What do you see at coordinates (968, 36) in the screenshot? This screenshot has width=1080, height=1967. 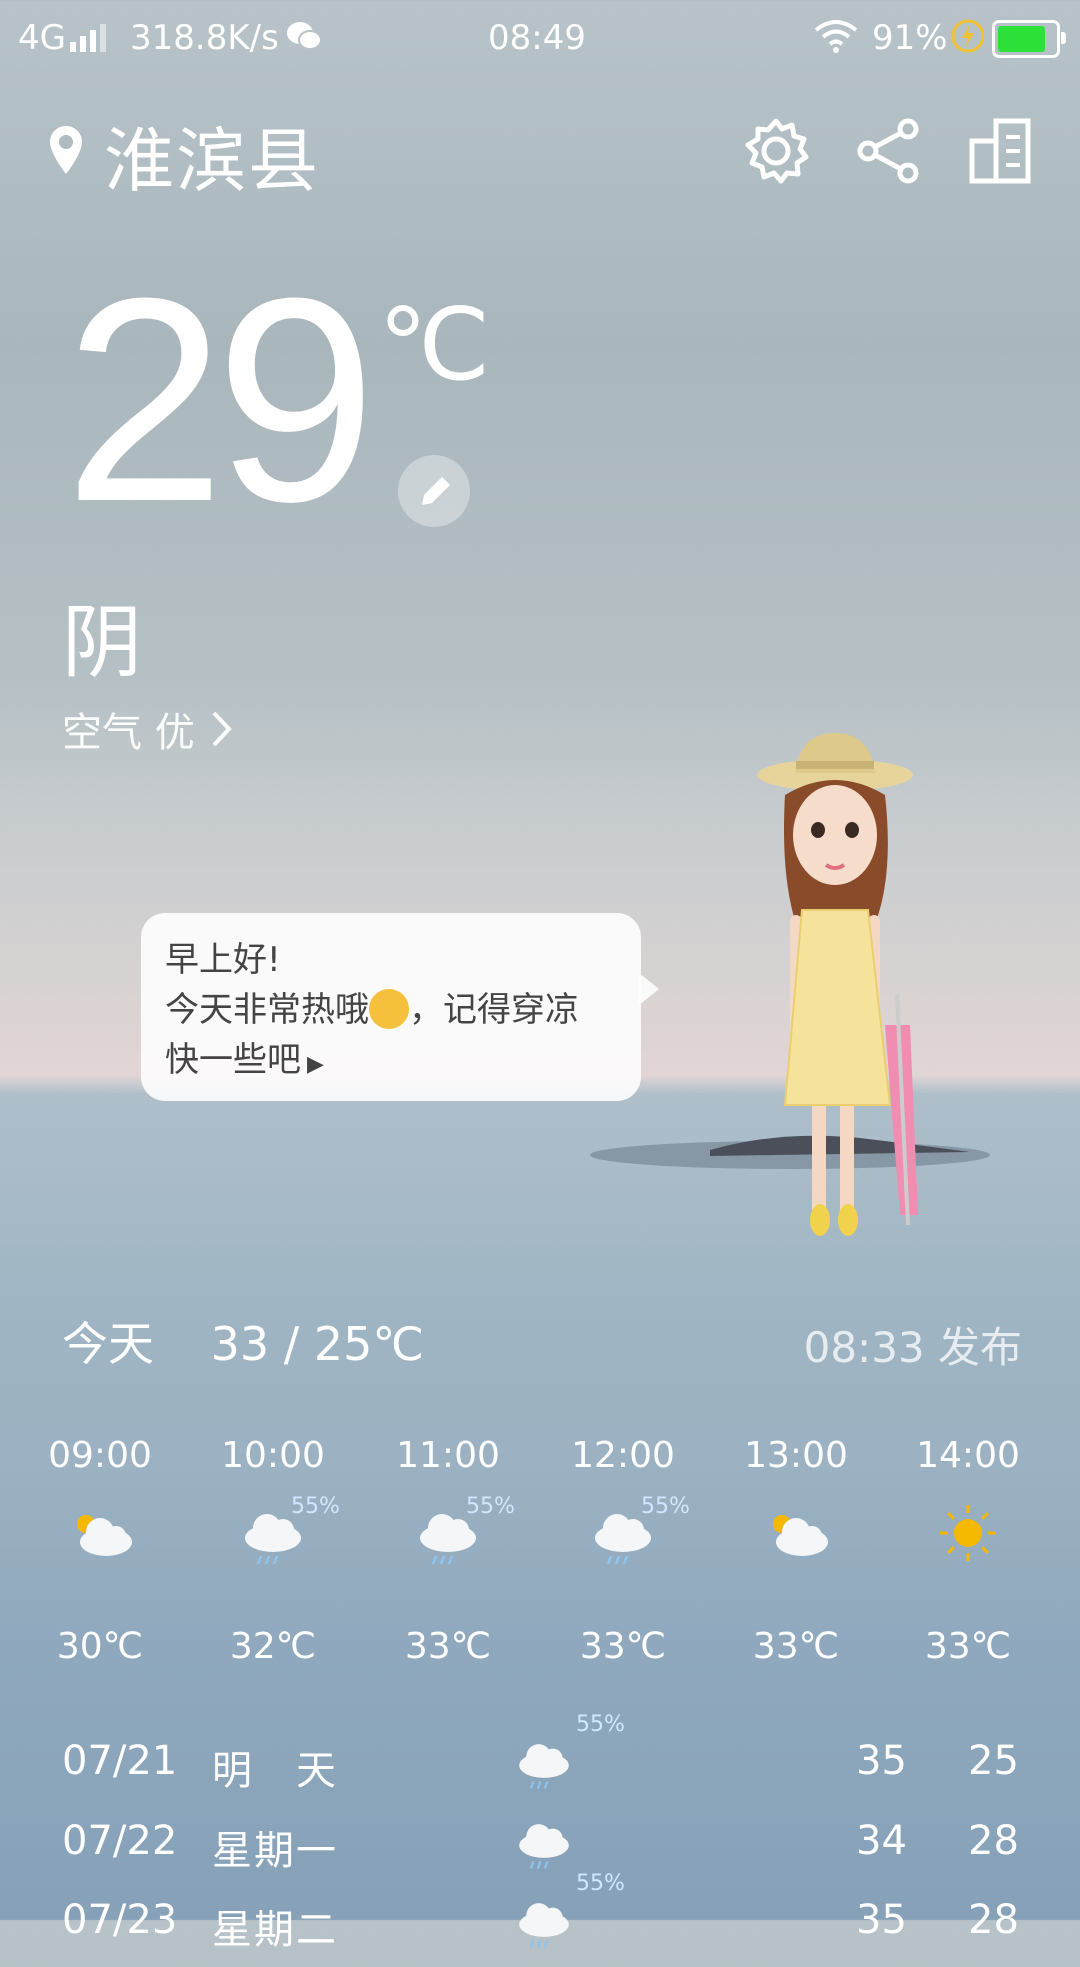 I see `charging-icon` at bounding box center [968, 36].